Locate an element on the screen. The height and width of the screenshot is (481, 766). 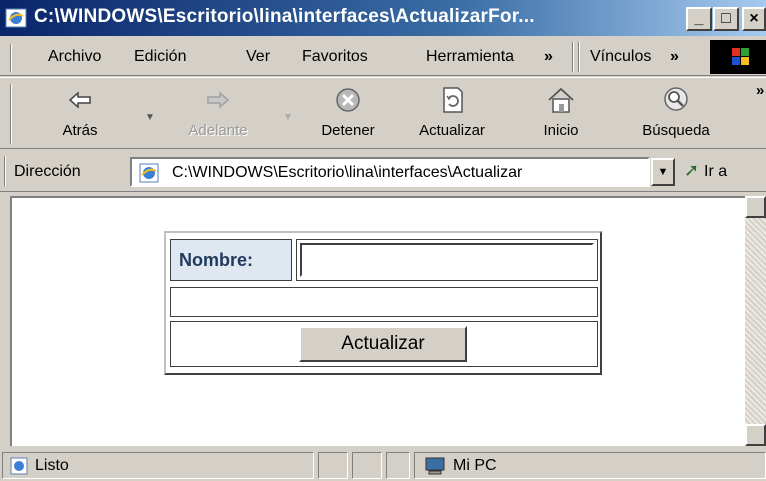
links-more-chevron: » is located at coordinates (674, 57).